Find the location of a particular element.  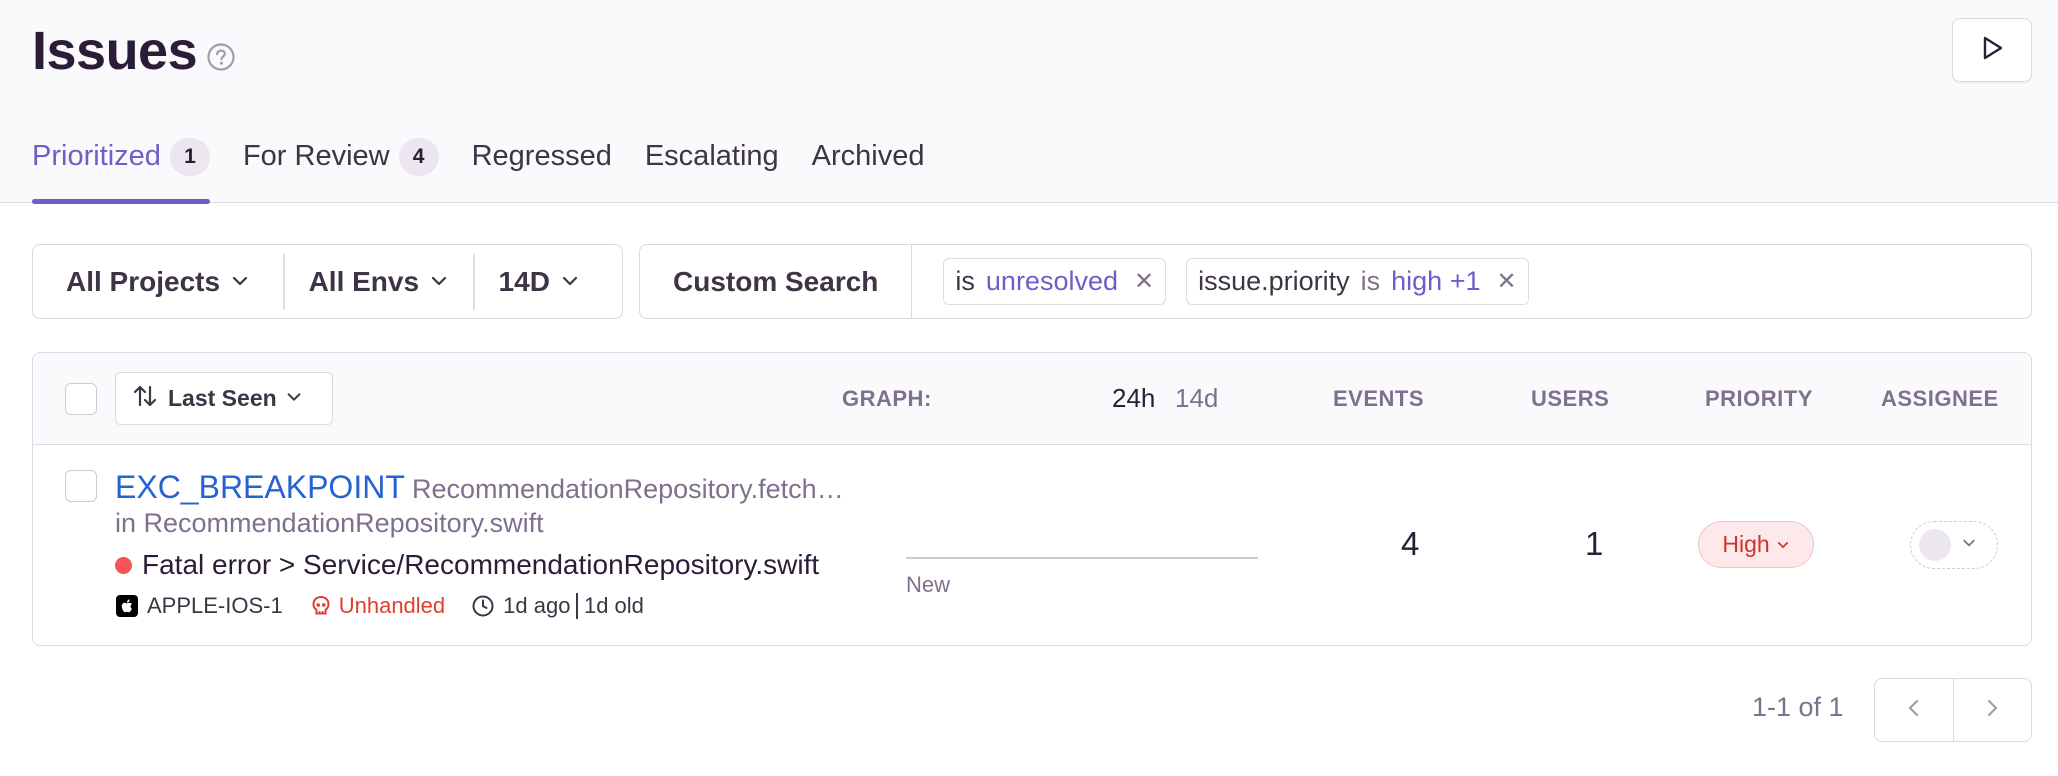

search-token-priority: issue.priority is high +1 ✕ is located at coordinates (1357, 281).